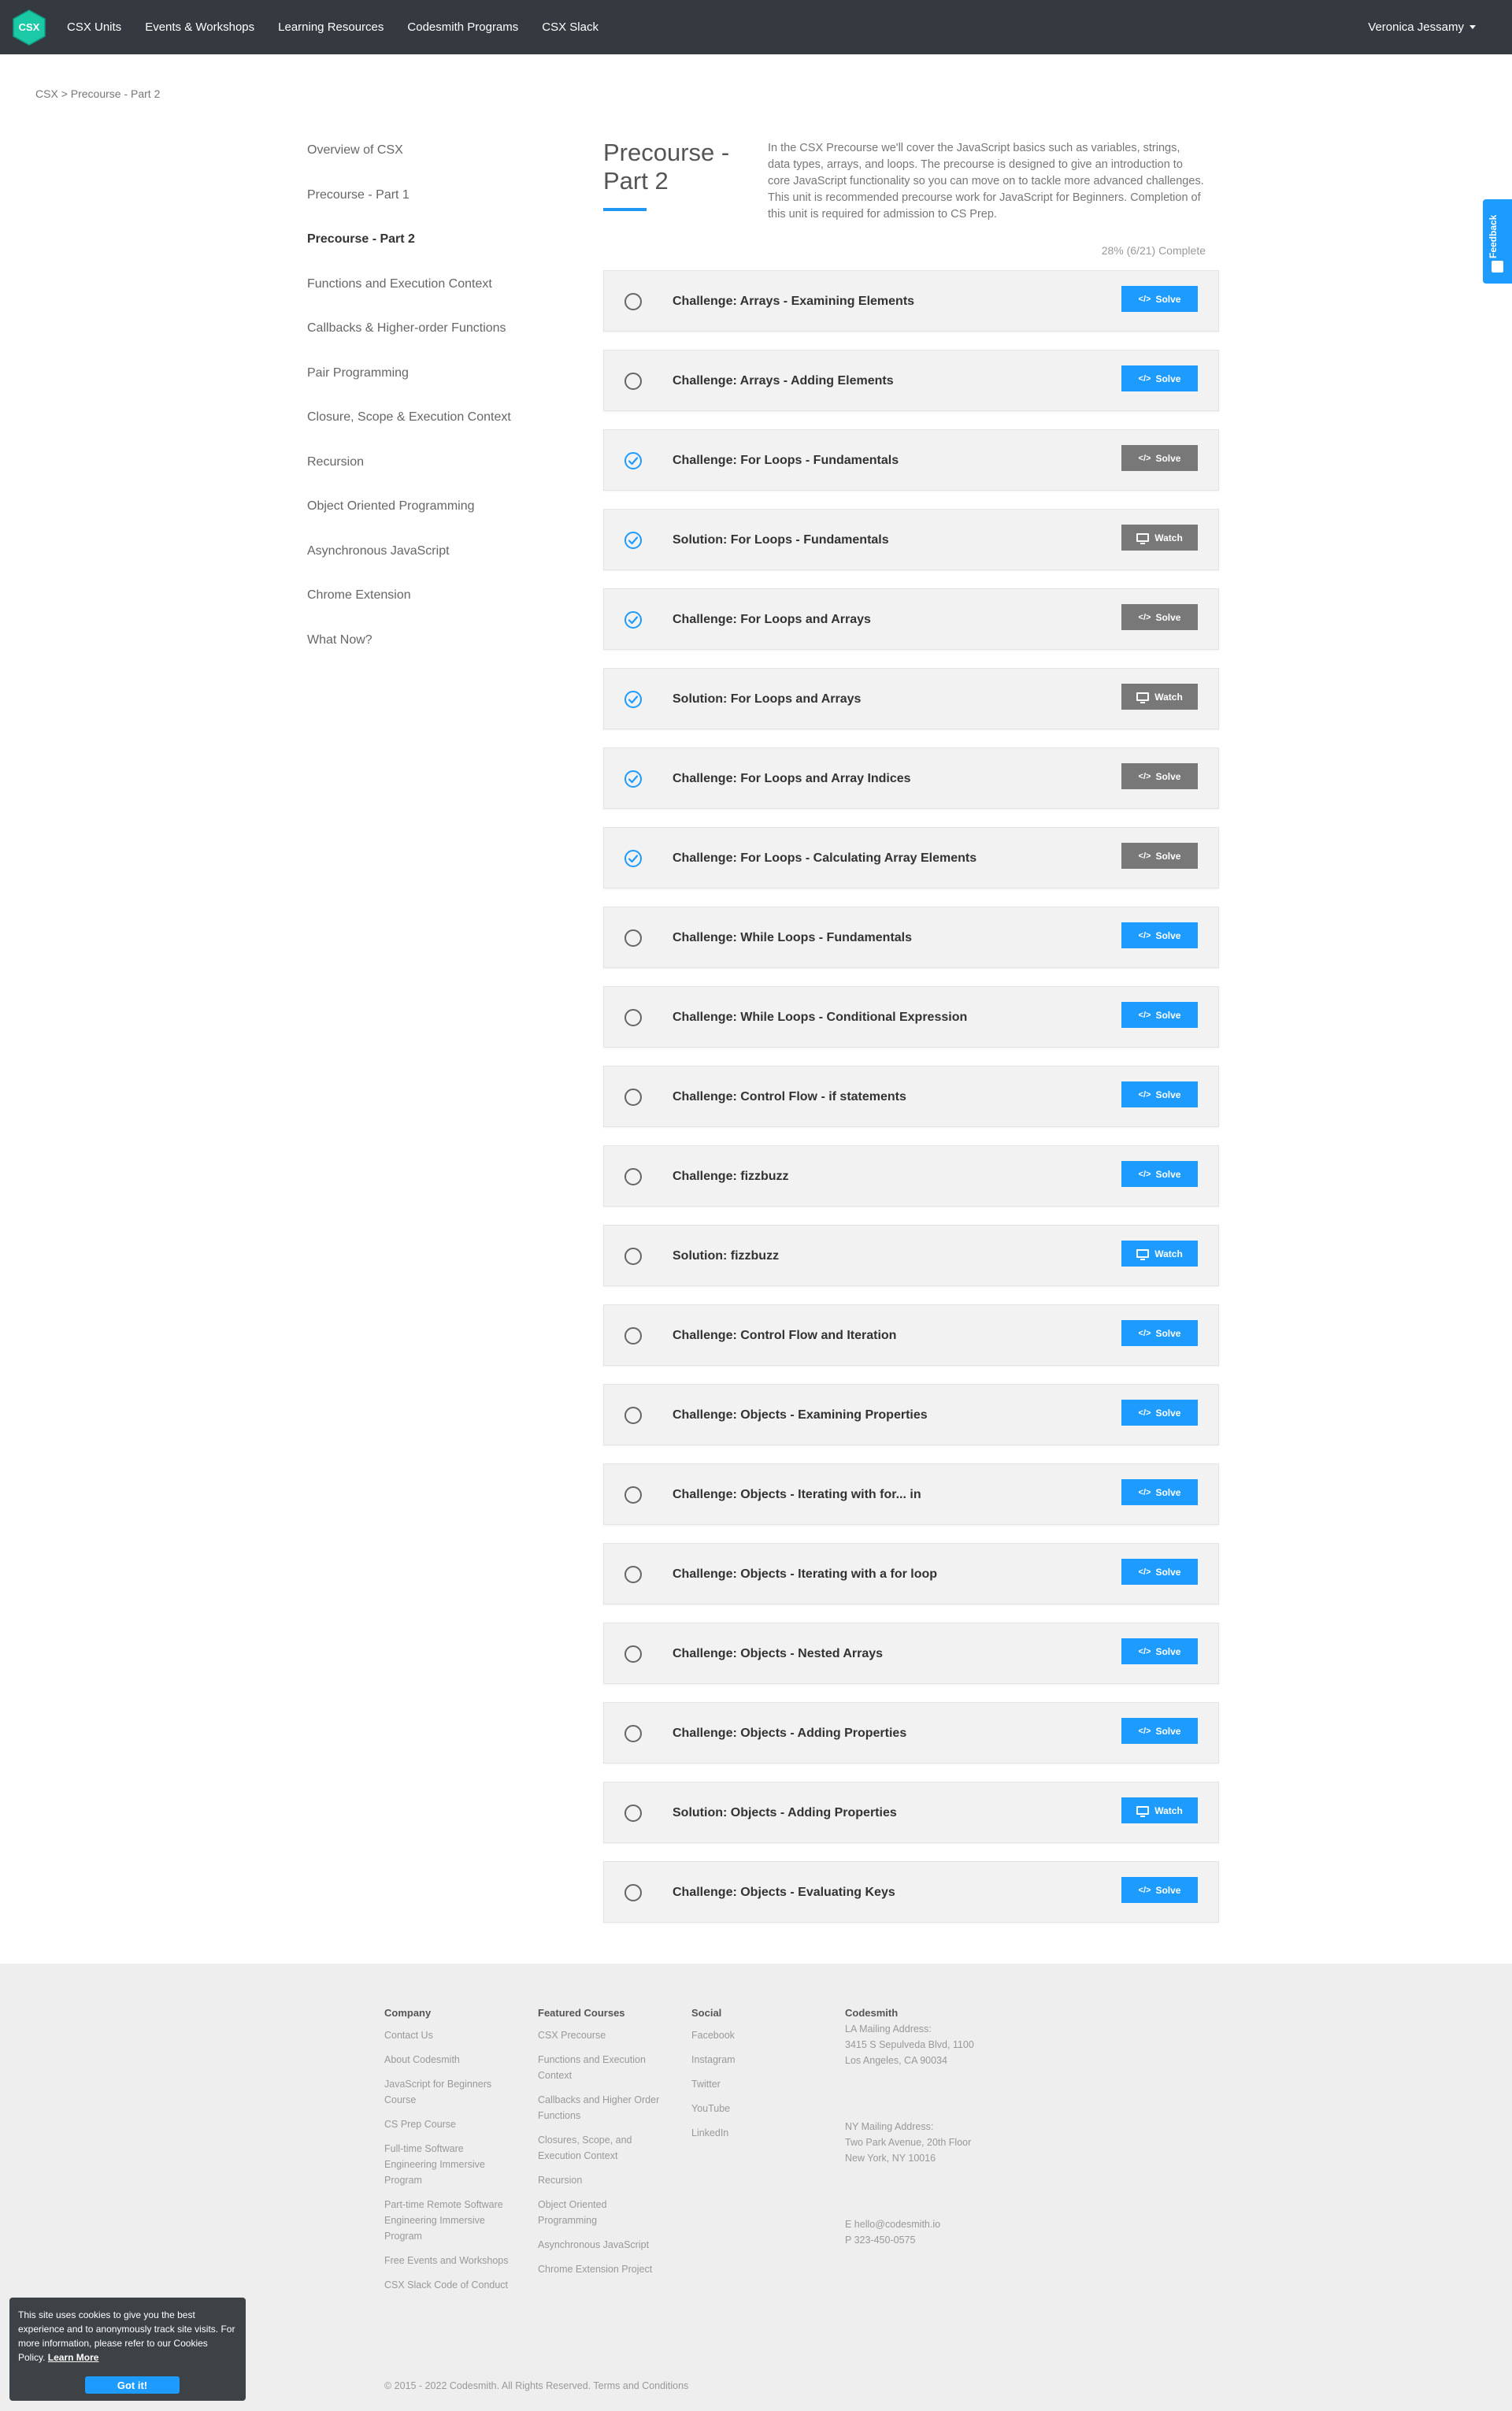 The width and height of the screenshot is (1512, 2411). I want to click on sidebar-item: Callbacks & Higher-order Functions, so click(437, 340).